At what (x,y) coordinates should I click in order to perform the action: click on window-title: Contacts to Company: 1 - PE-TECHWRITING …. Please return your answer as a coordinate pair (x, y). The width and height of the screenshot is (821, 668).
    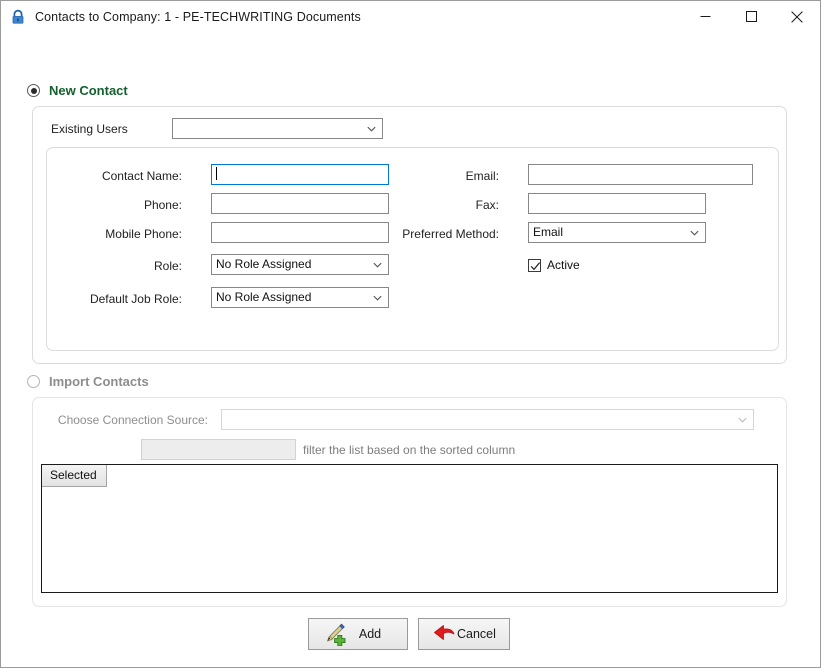
    Looking at the image, I should click on (198, 16).